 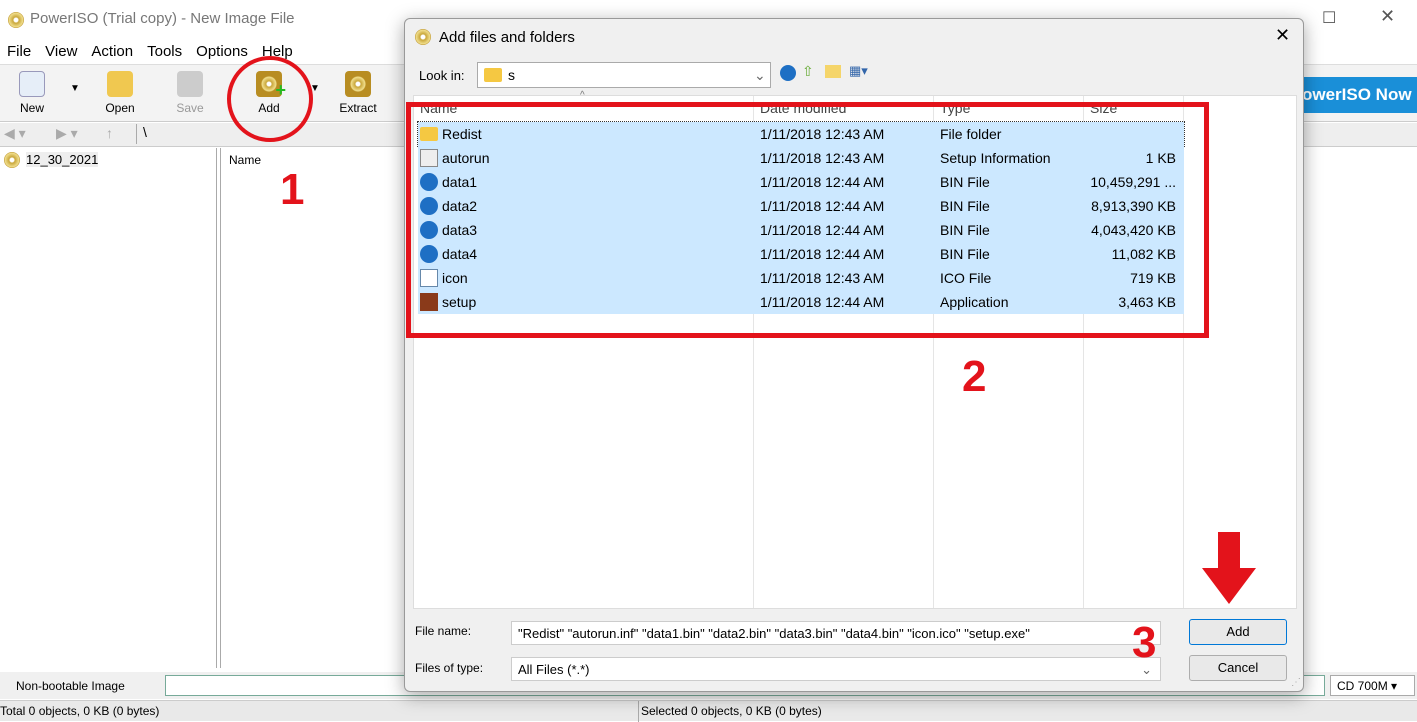 I want to click on file-type-select: All Files (*.*) ⌄, so click(x=836, y=669).